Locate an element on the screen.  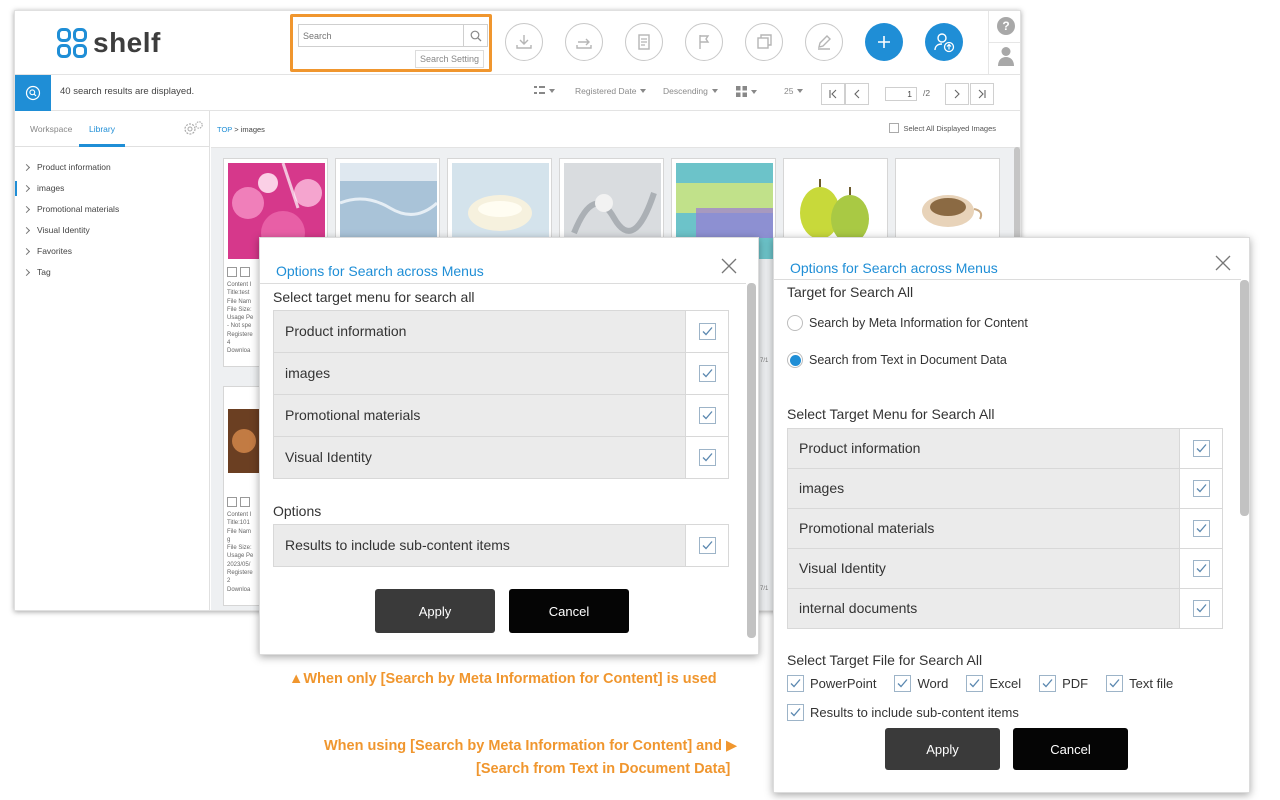
sidebar-item-visual-identity: Visual Identity is located at coordinates (112, 230).